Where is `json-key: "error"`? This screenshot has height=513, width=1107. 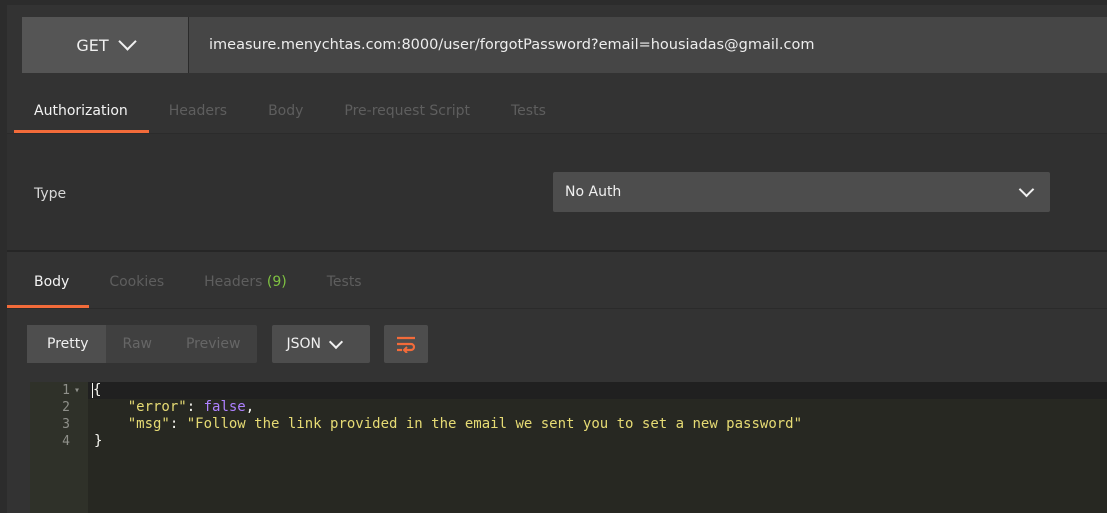 json-key: "error" is located at coordinates (157, 407).